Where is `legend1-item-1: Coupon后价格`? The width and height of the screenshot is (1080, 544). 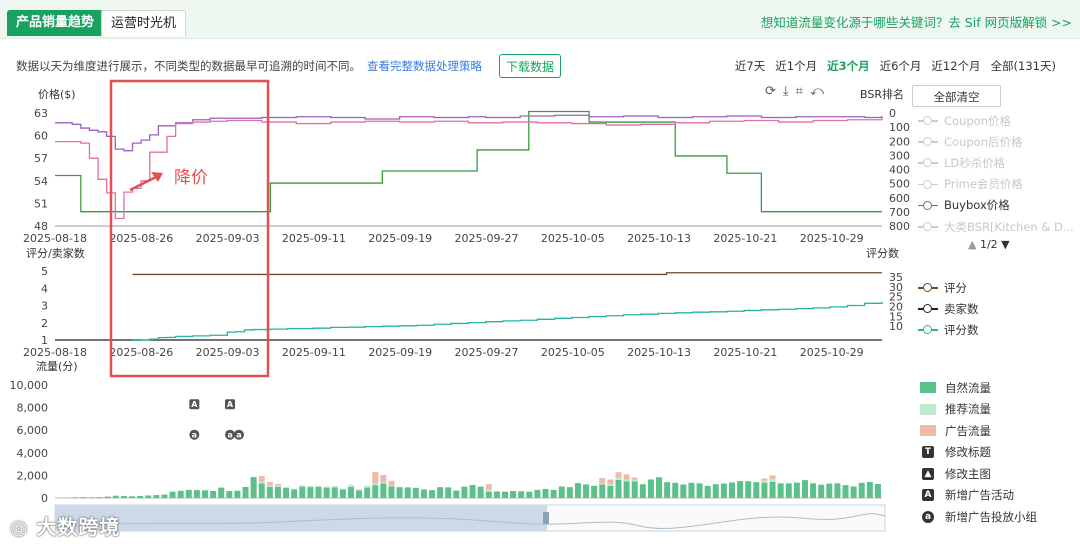
legend1-item-1: Coupon后价格 is located at coordinates (996, 141).